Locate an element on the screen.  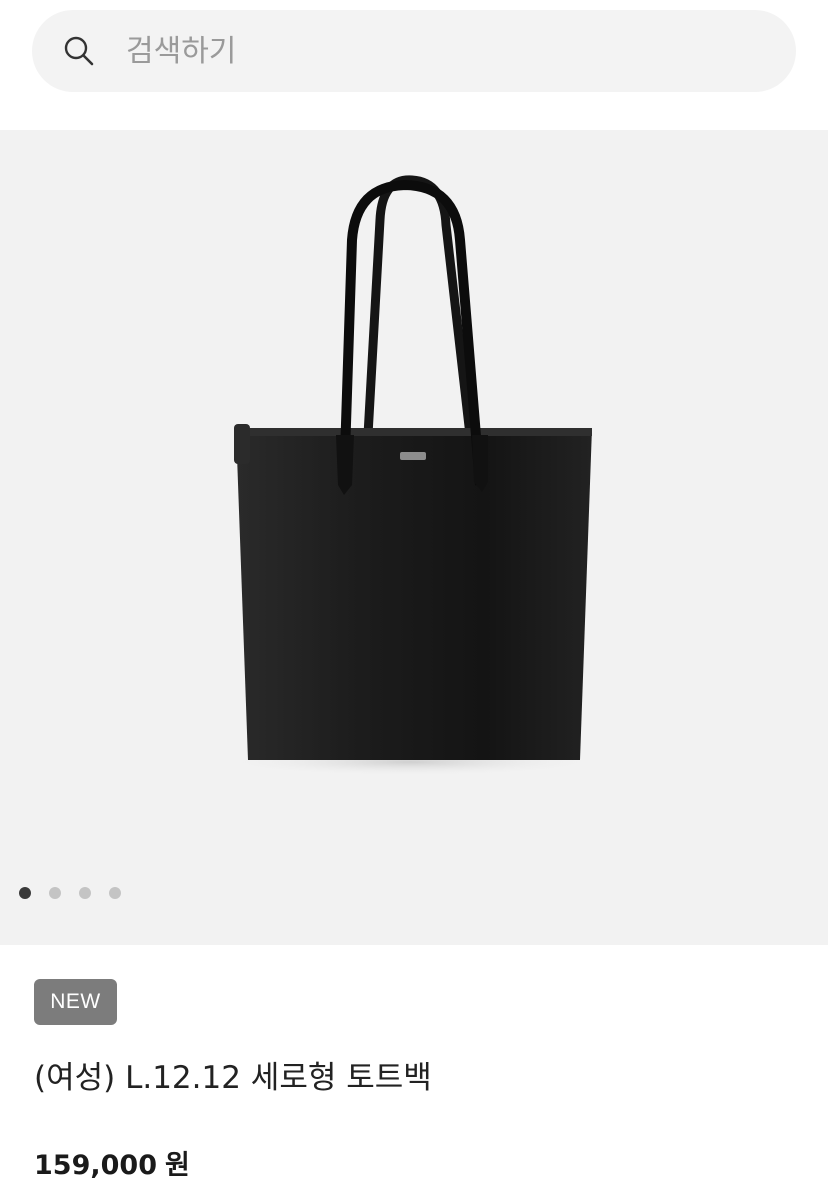
price-value: 159,000 is located at coordinates (95, 1165).